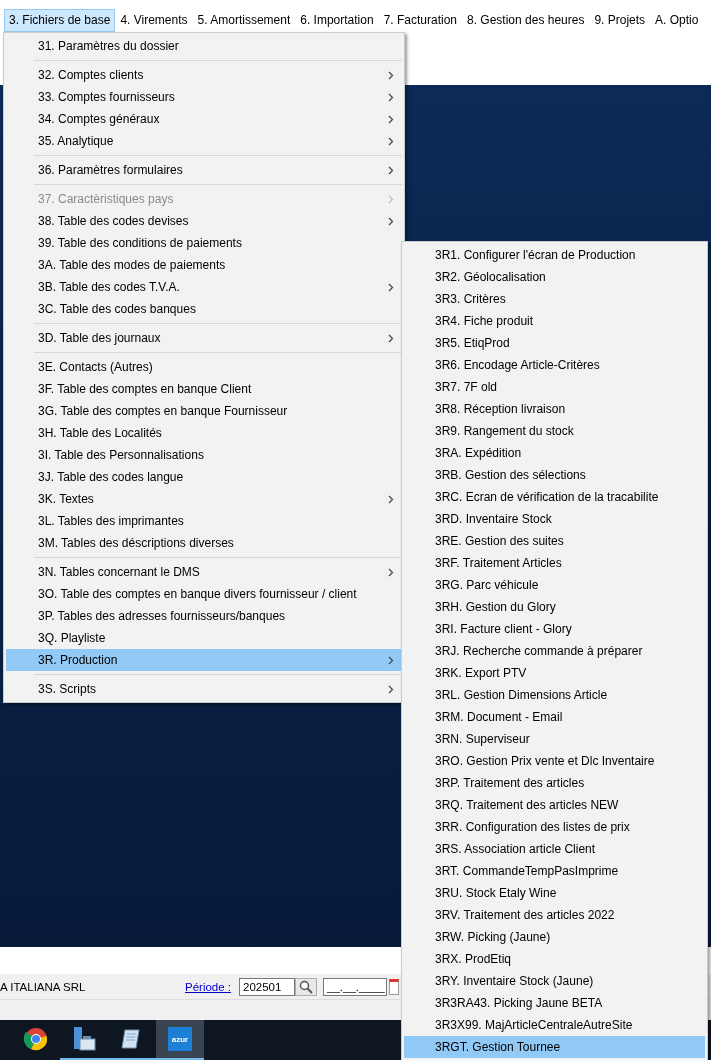 The image size is (711, 1060). I want to click on menu-item: 3H. Table des Localités, so click(204, 433).